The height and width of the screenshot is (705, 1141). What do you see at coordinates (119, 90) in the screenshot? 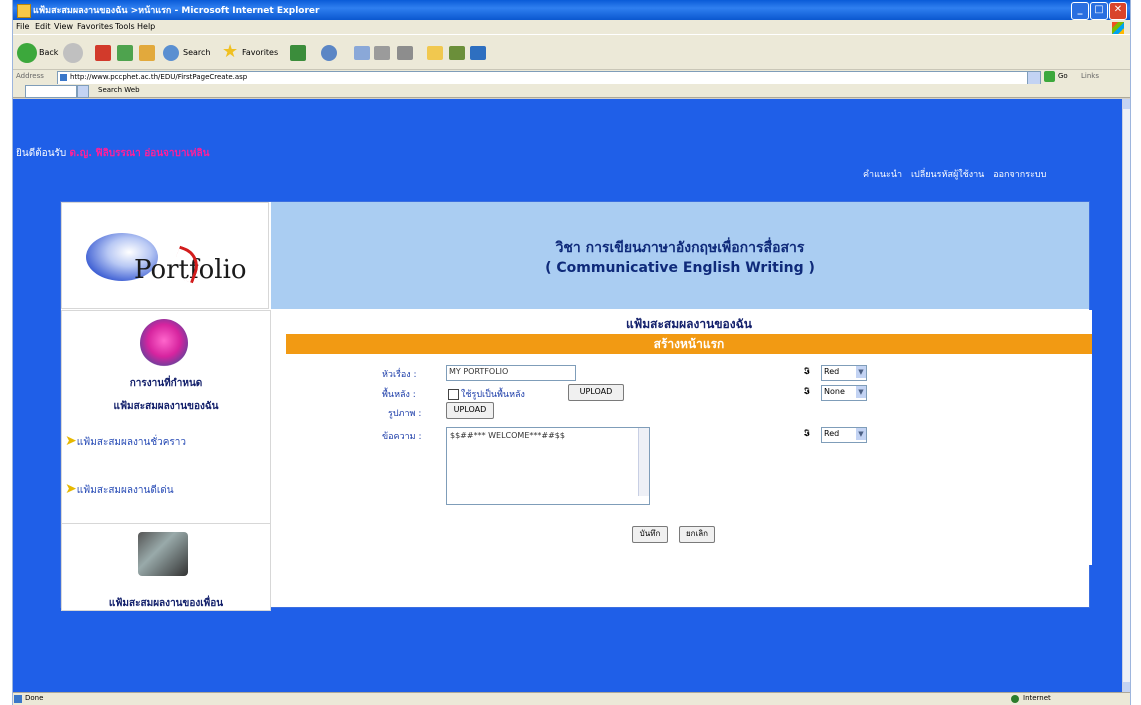
I see `search-web-button: Search Web` at bounding box center [119, 90].